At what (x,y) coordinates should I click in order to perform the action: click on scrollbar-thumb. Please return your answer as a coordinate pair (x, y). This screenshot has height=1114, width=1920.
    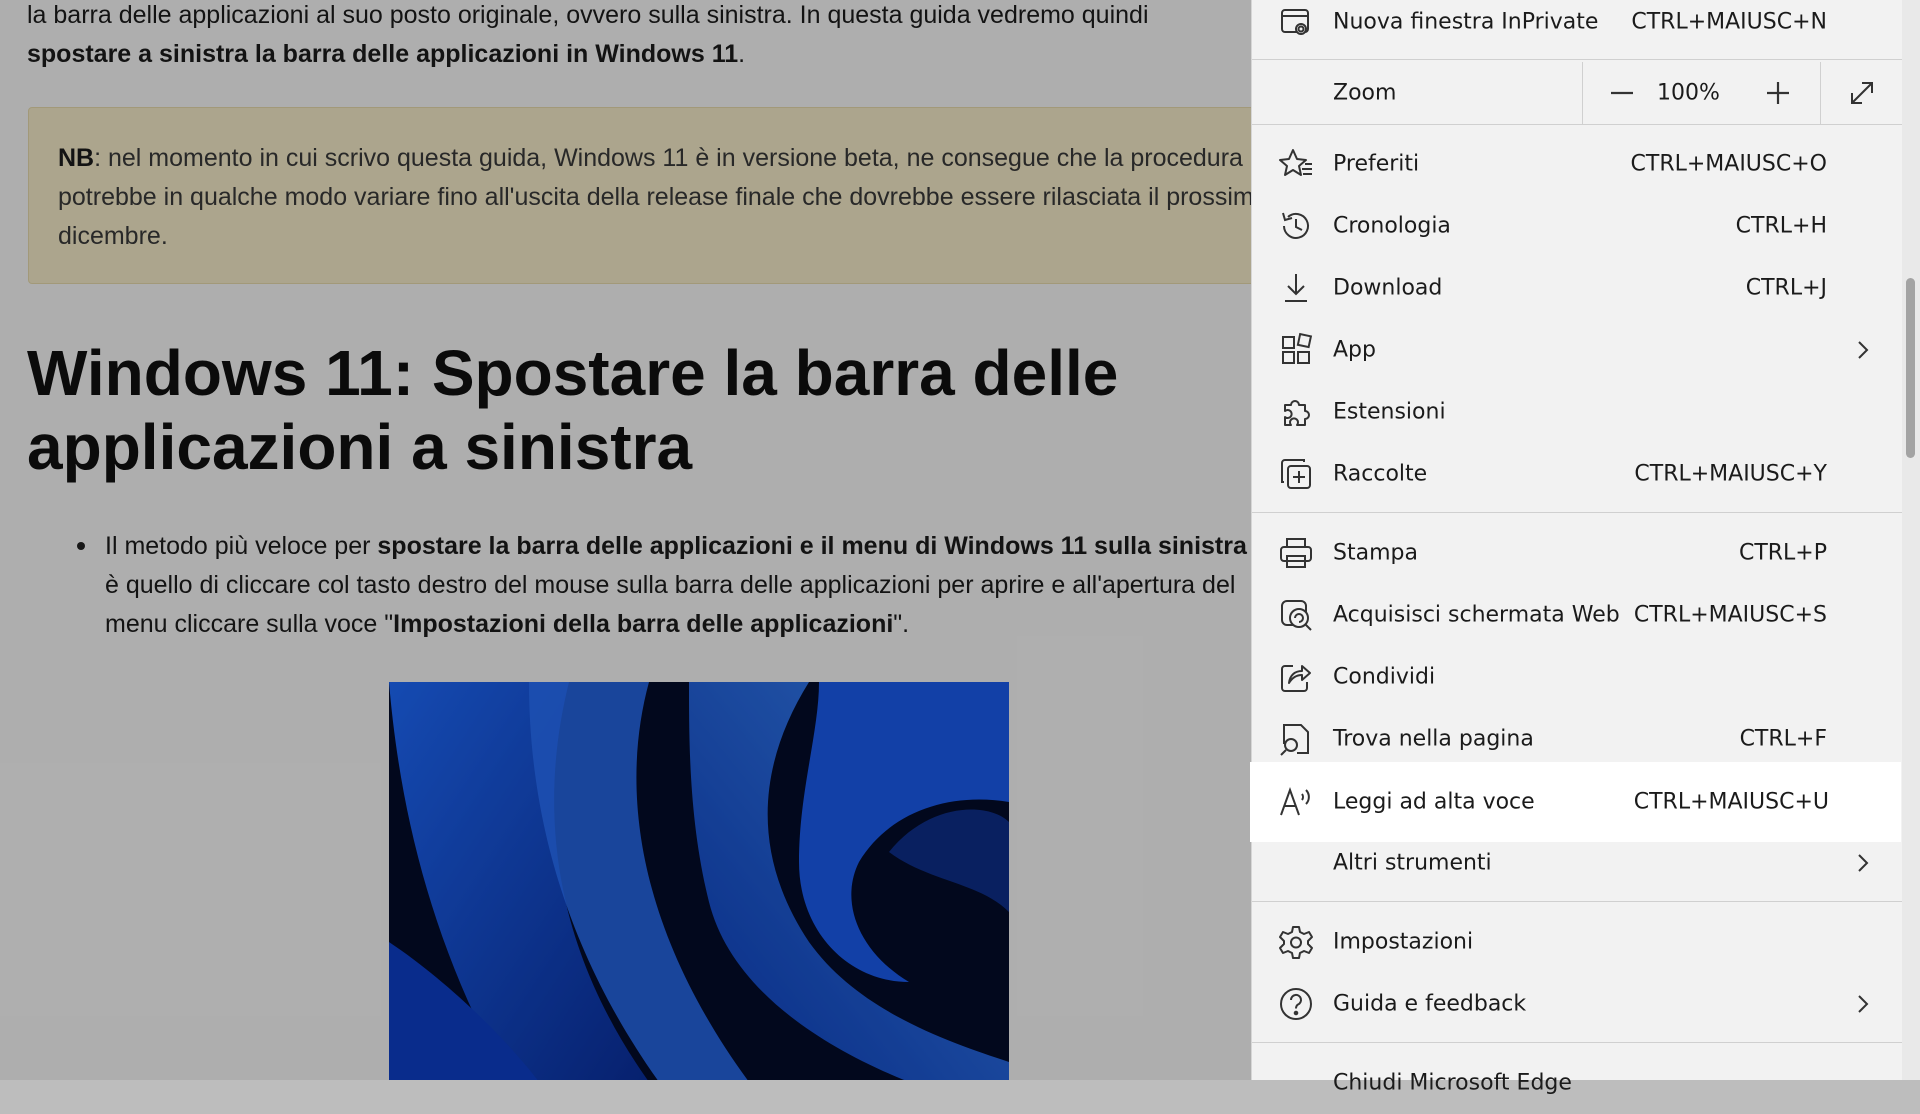
    Looking at the image, I should click on (1910, 368).